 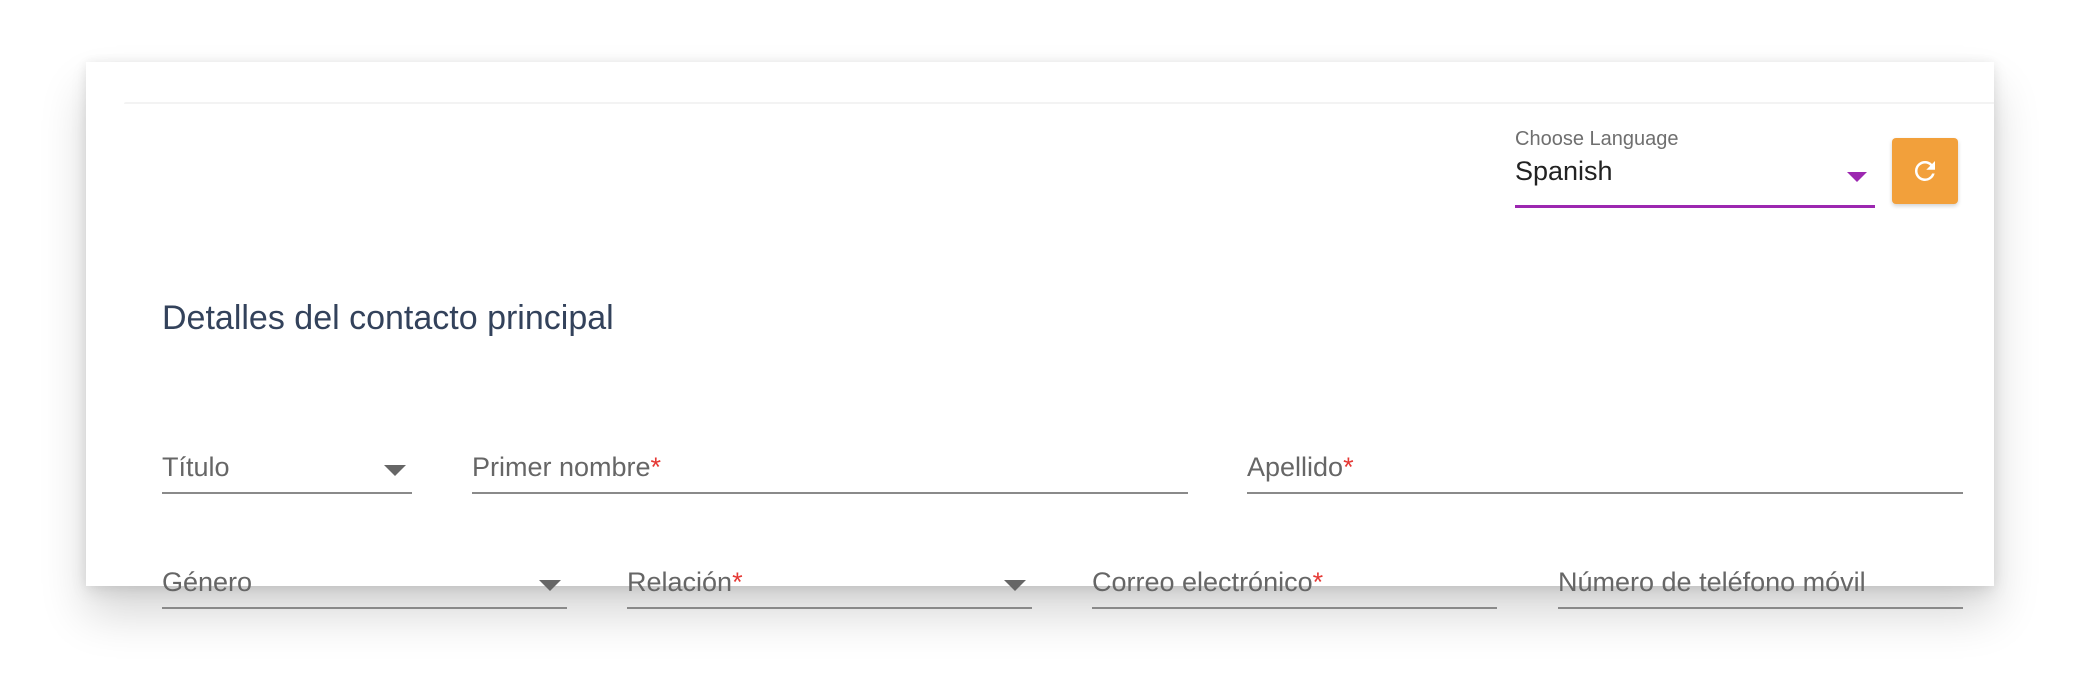 What do you see at coordinates (1712, 582) in the screenshot?
I see `telefono-label: Número de teléfono móvil` at bounding box center [1712, 582].